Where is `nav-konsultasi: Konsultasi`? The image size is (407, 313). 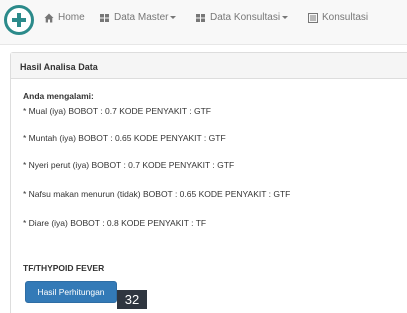 nav-konsultasi: Konsultasi is located at coordinates (338, 17).